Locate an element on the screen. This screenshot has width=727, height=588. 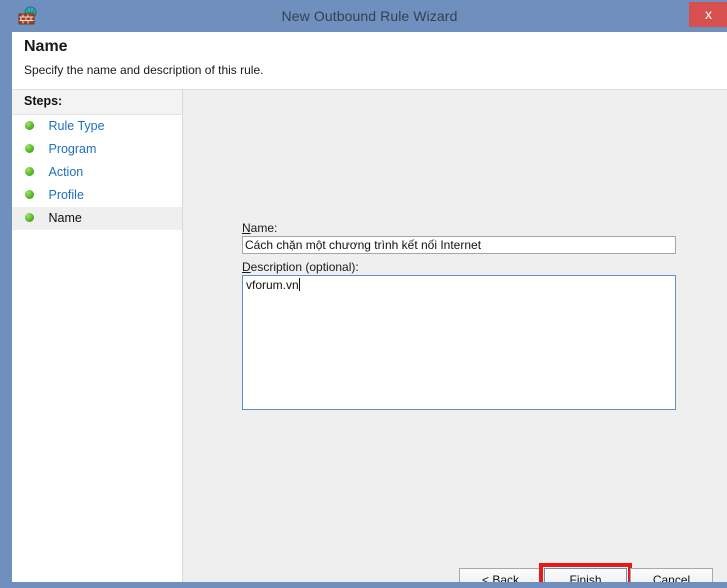
back-label-rest: ack is located at coordinates (510, 577).